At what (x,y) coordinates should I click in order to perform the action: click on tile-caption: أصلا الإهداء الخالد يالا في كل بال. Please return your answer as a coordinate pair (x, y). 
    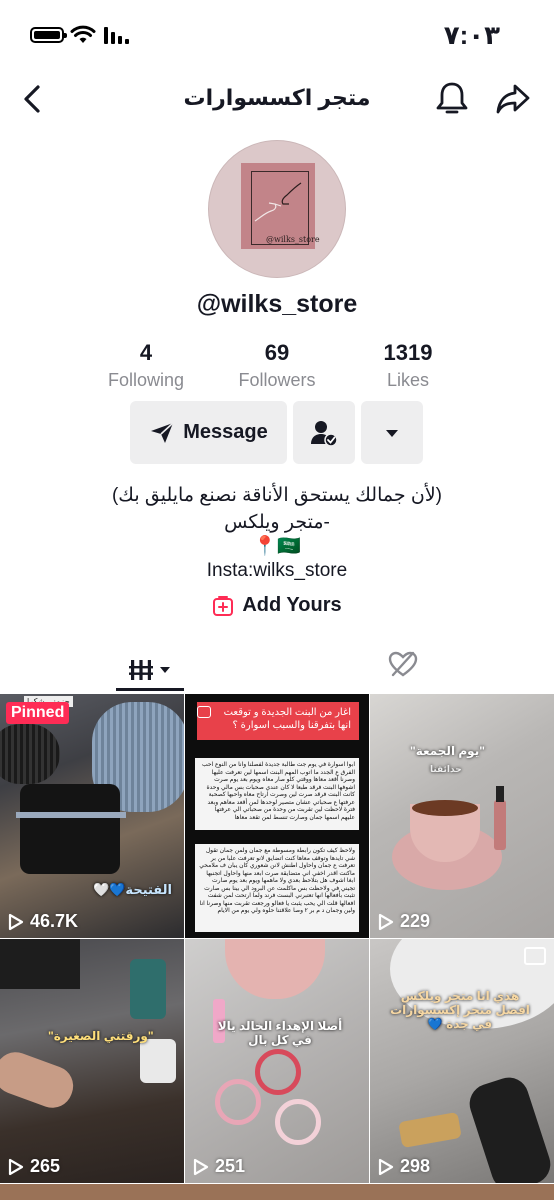
    Looking at the image, I should click on (280, 1033).